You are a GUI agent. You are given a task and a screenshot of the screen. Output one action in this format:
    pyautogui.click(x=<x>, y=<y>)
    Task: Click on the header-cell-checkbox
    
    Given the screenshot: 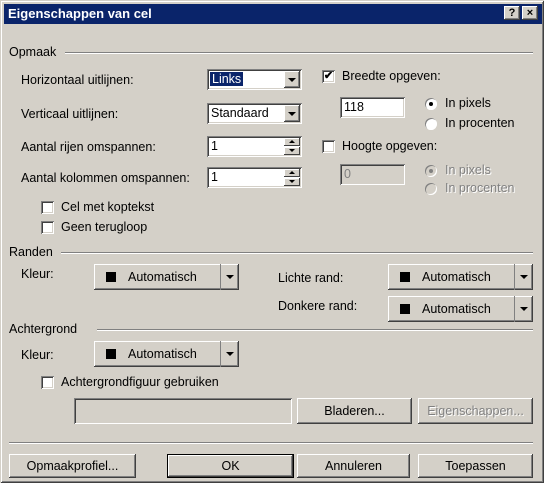 What is the action you would take?
    pyautogui.click(x=47, y=207)
    